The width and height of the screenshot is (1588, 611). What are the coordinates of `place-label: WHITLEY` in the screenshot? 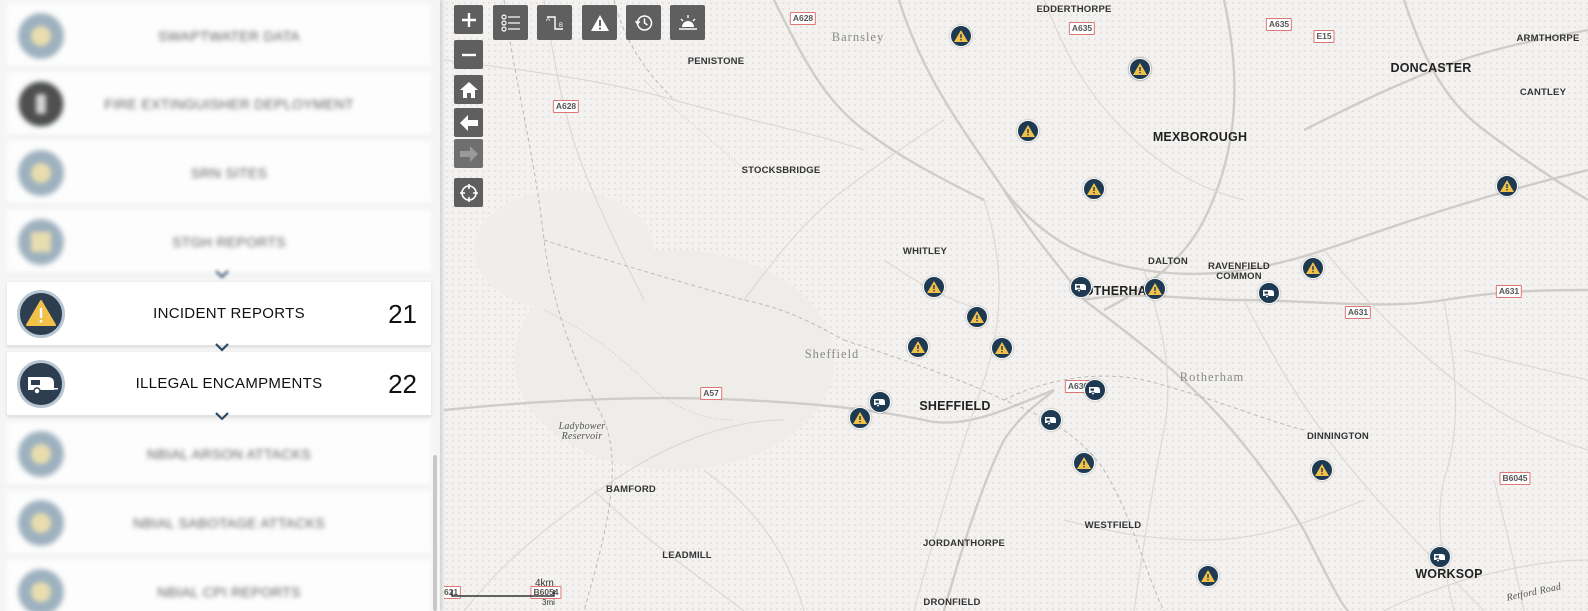 It's located at (925, 251).